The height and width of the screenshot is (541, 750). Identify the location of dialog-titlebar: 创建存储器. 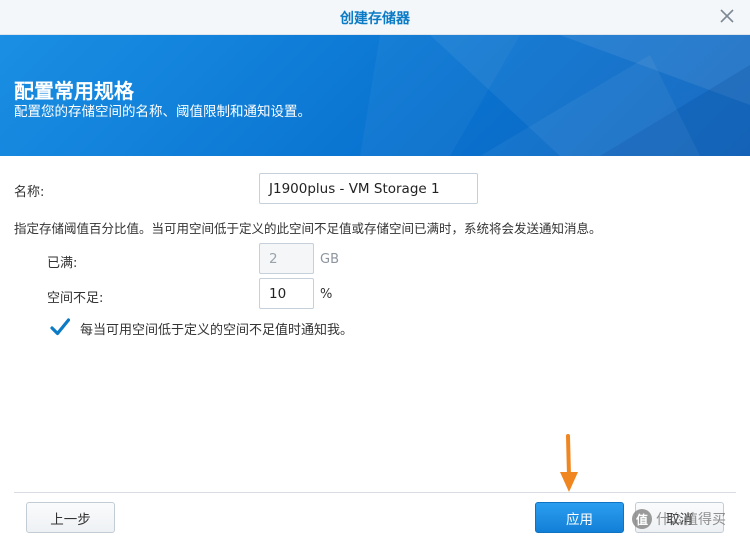
(375, 17).